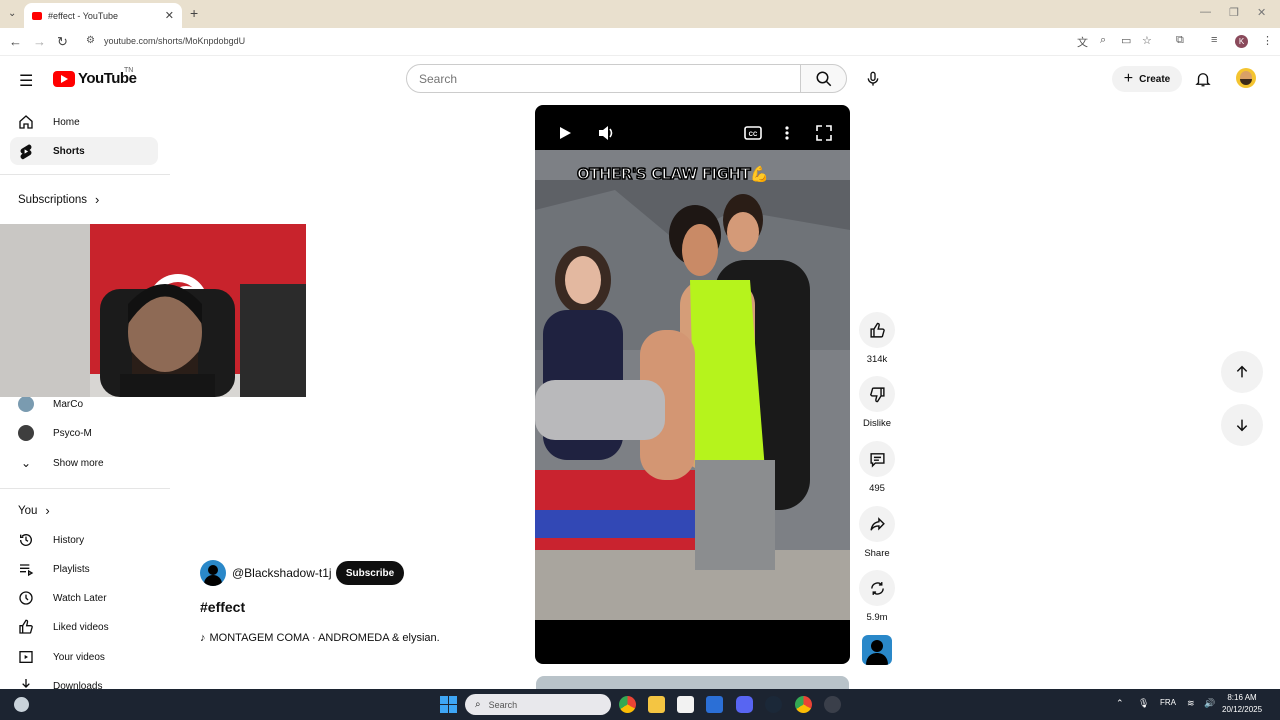 The width and height of the screenshot is (1280, 720). What do you see at coordinates (1128, 78) in the screenshot?
I see `plus-icon: +` at bounding box center [1128, 78].